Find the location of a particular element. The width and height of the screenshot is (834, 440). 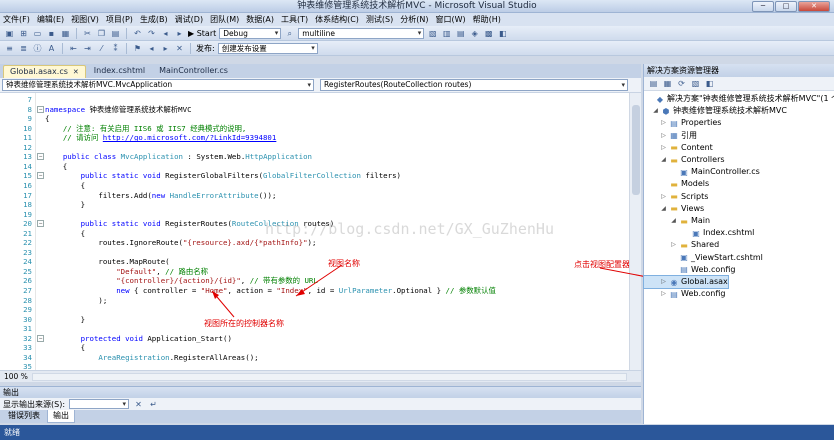

close-tab-icon: ✕ is located at coordinates (76, 72).